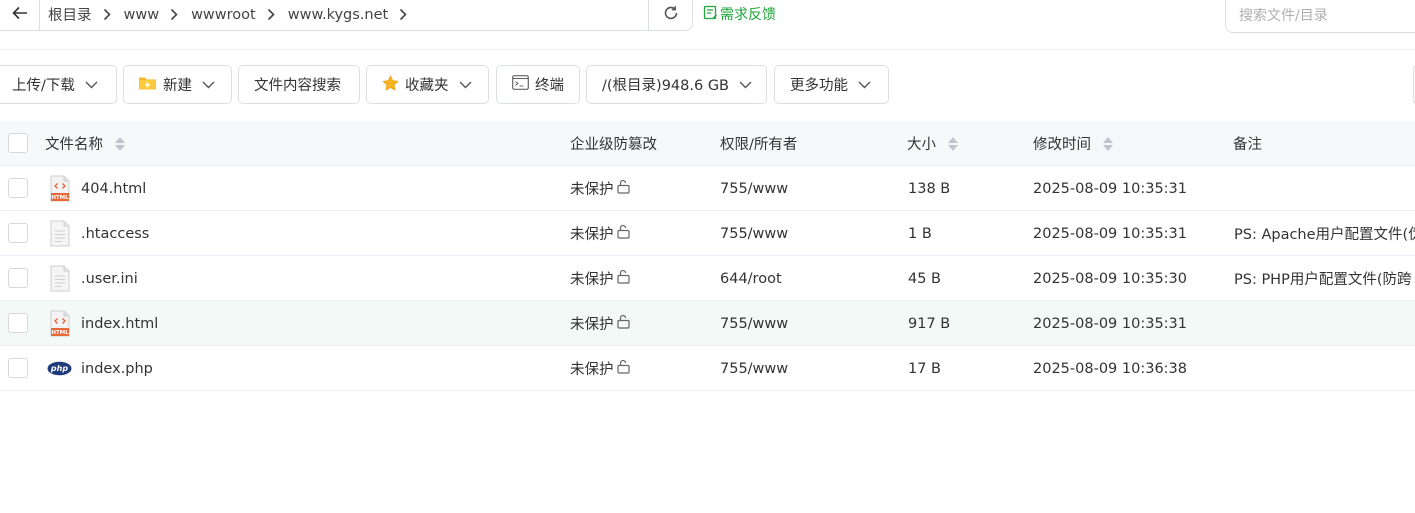 The image size is (1415, 513). I want to click on column-header-note: 备注, so click(1247, 143).